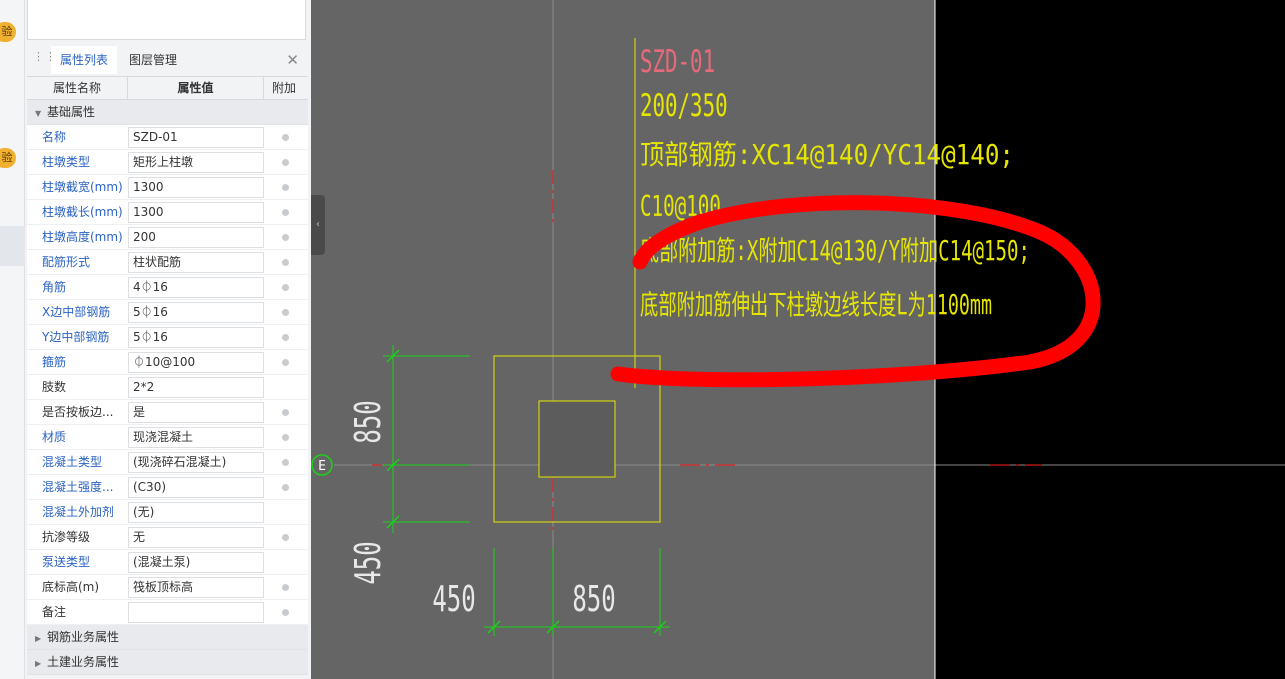 This screenshot has width=1285, height=679. What do you see at coordinates (835, 251) in the screenshot?
I see `annotation-bottom-extra: 底部附加筋:X附加C14@130/Y附加C14@150;` at bounding box center [835, 251].